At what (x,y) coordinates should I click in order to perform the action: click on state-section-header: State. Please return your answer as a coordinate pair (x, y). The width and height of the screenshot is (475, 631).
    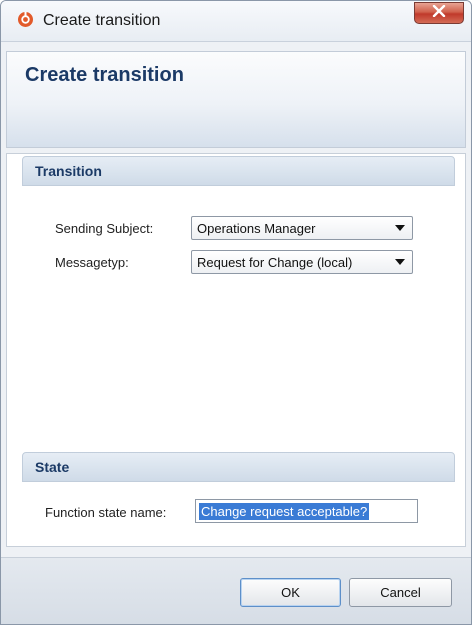
    Looking at the image, I should click on (238, 467).